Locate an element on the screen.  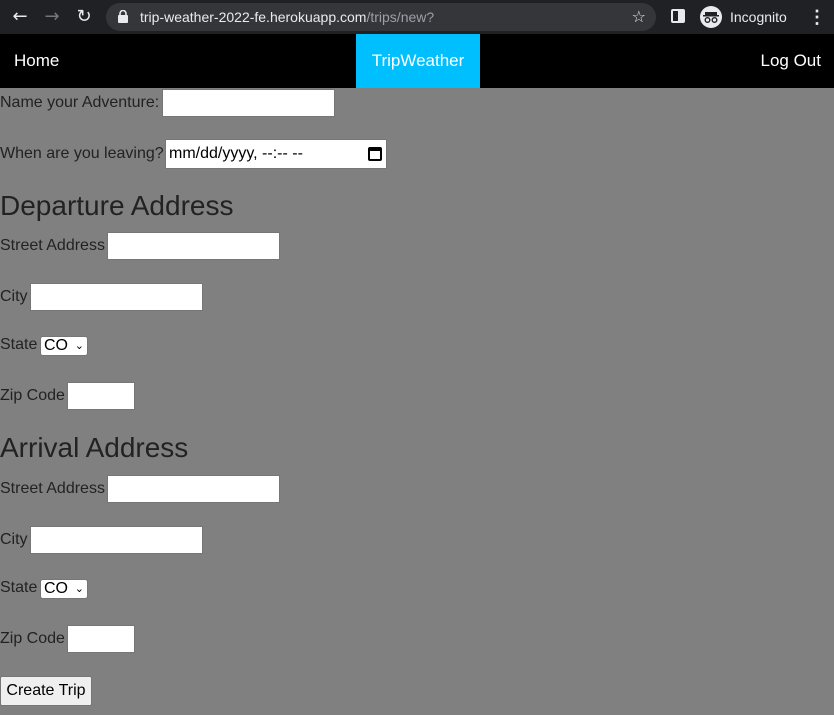
departure-state-select: CO ⌄ is located at coordinates (64, 346).